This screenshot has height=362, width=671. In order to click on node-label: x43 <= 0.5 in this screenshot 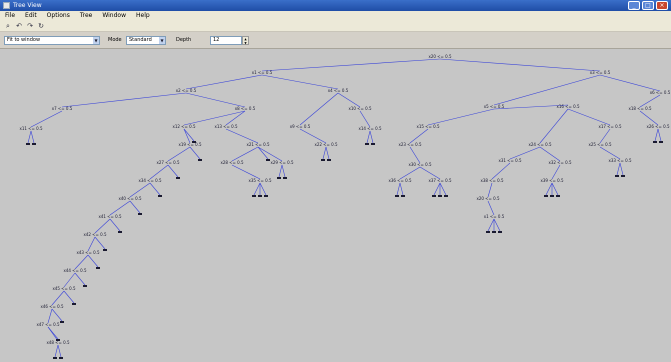, I will do `click(88, 252)`.